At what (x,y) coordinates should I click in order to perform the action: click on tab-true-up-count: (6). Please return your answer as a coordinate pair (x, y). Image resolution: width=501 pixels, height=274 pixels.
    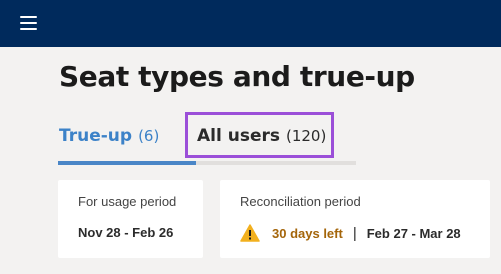
    Looking at the image, I should click on (149, 136).